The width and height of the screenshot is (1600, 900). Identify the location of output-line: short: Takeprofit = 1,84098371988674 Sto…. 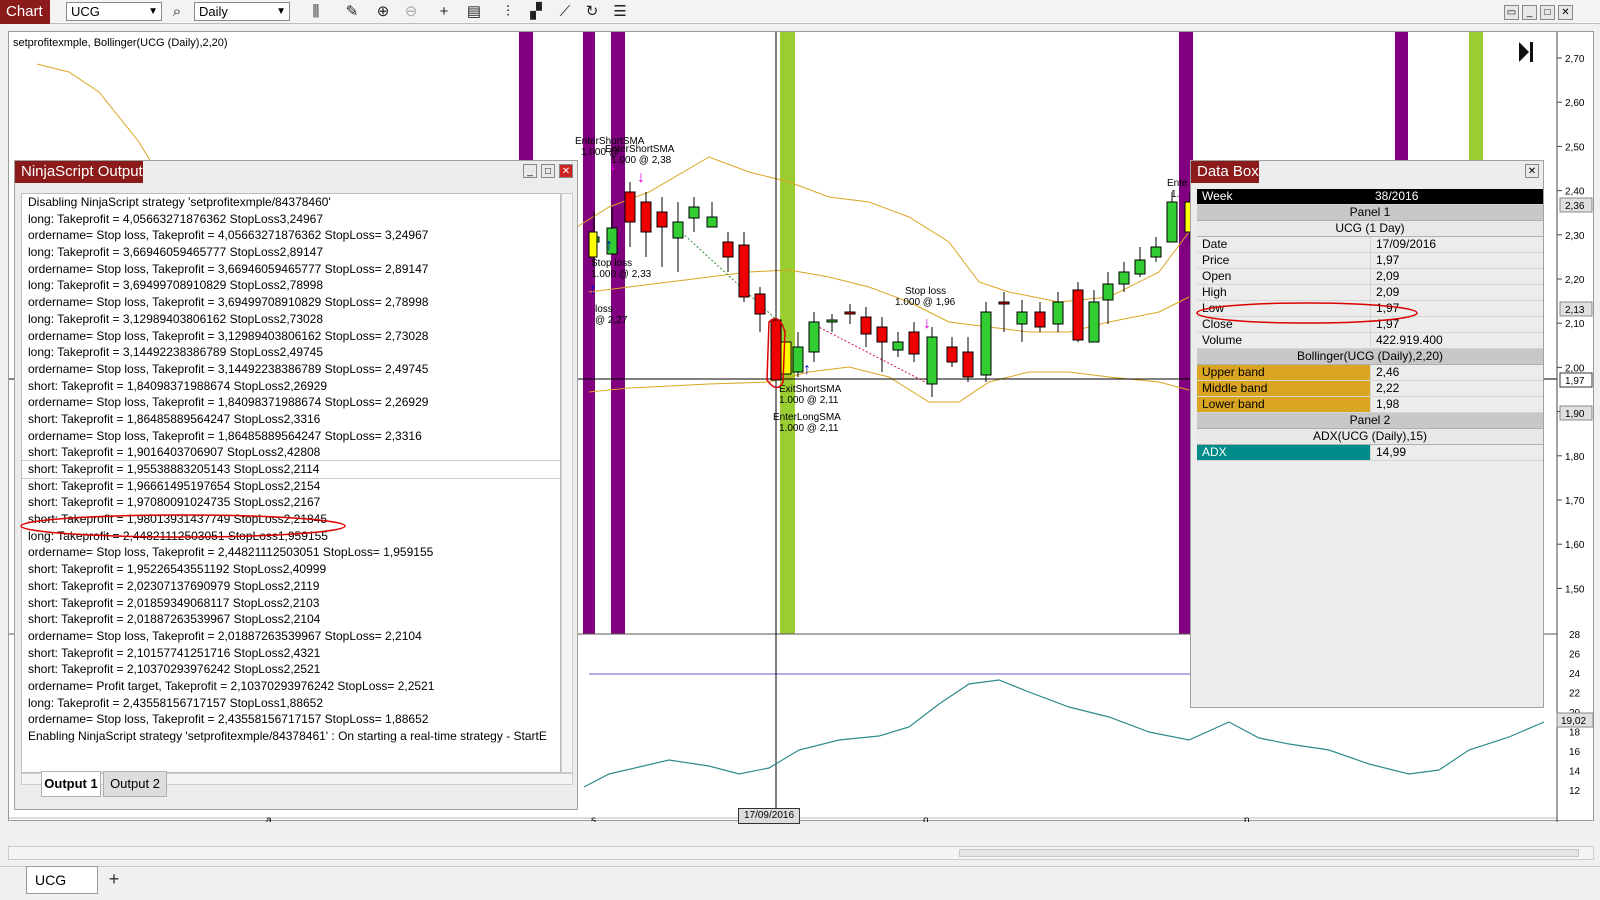
(178, 385).